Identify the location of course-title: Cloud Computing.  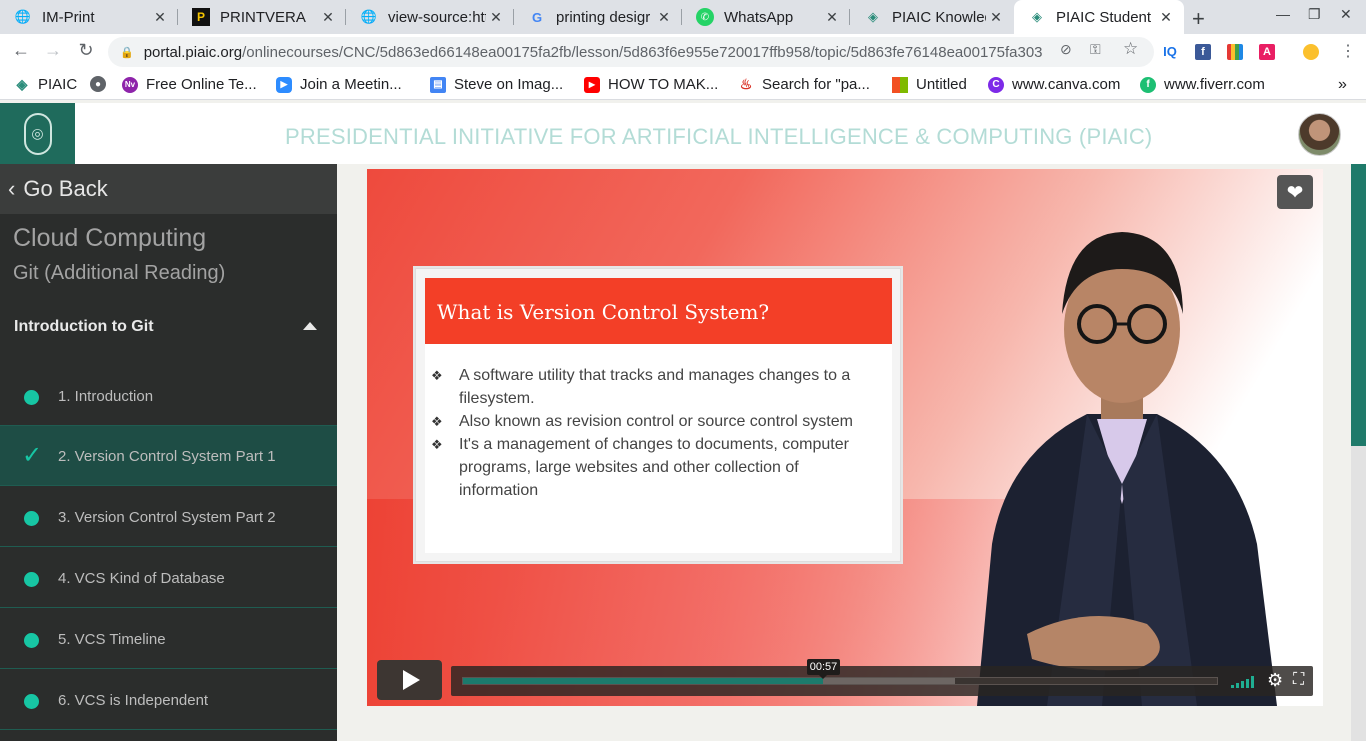
(110, 238).